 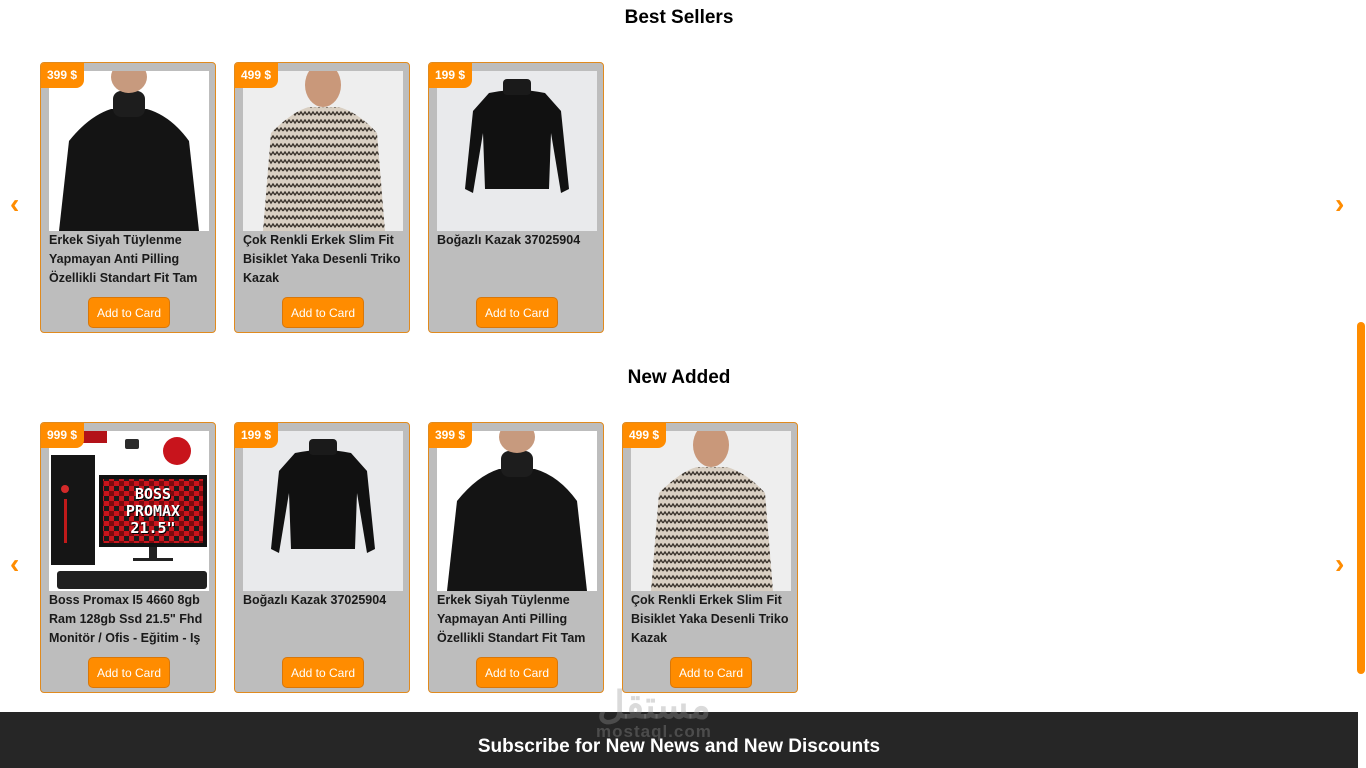 I want to click on watermark: مستقل mostaql.com, so click(x=654, y=713).